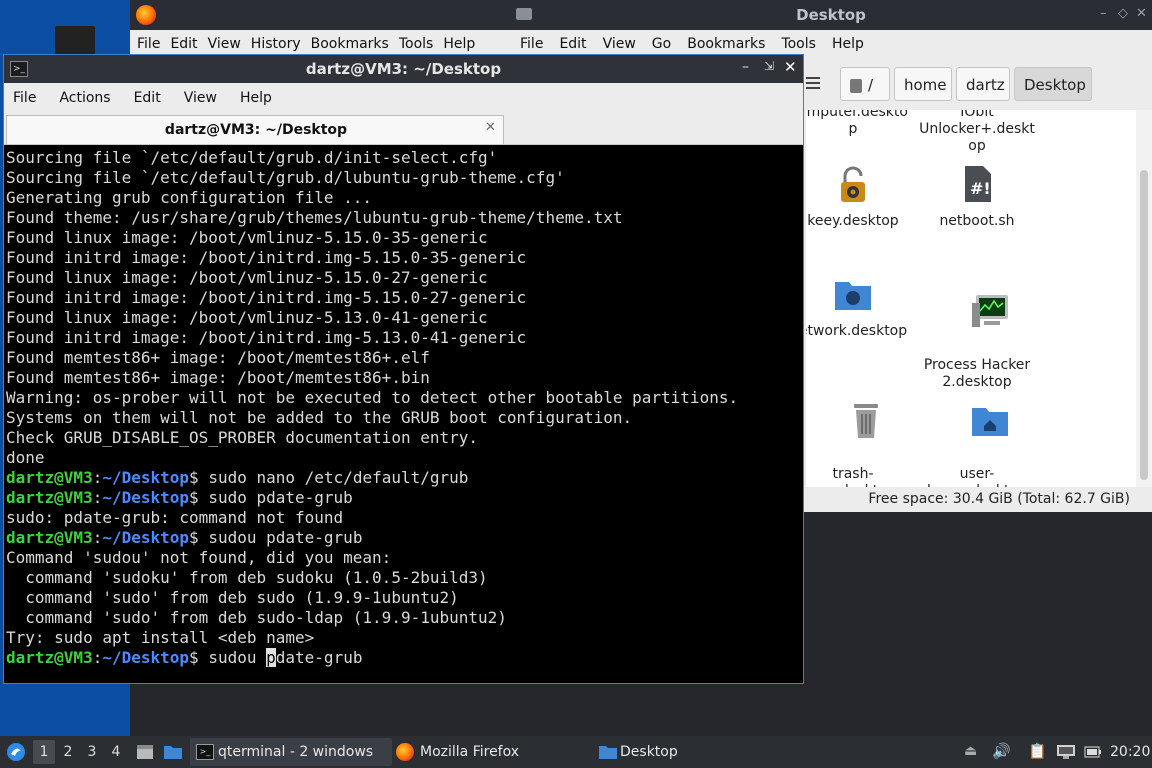 The width and height of the screenshot is (1152, 768). Describe the element at coordinates (200, 98) in the screenshot. I see `term-menu-view: View` at that location.